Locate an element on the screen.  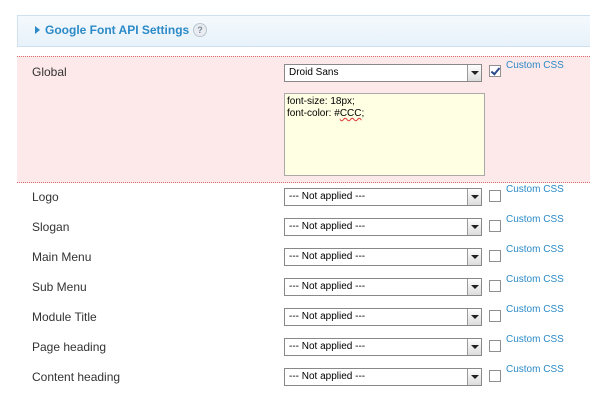
font-row: Logo --- Not applied --- Custom CSS is located at coordinates (303, 200).